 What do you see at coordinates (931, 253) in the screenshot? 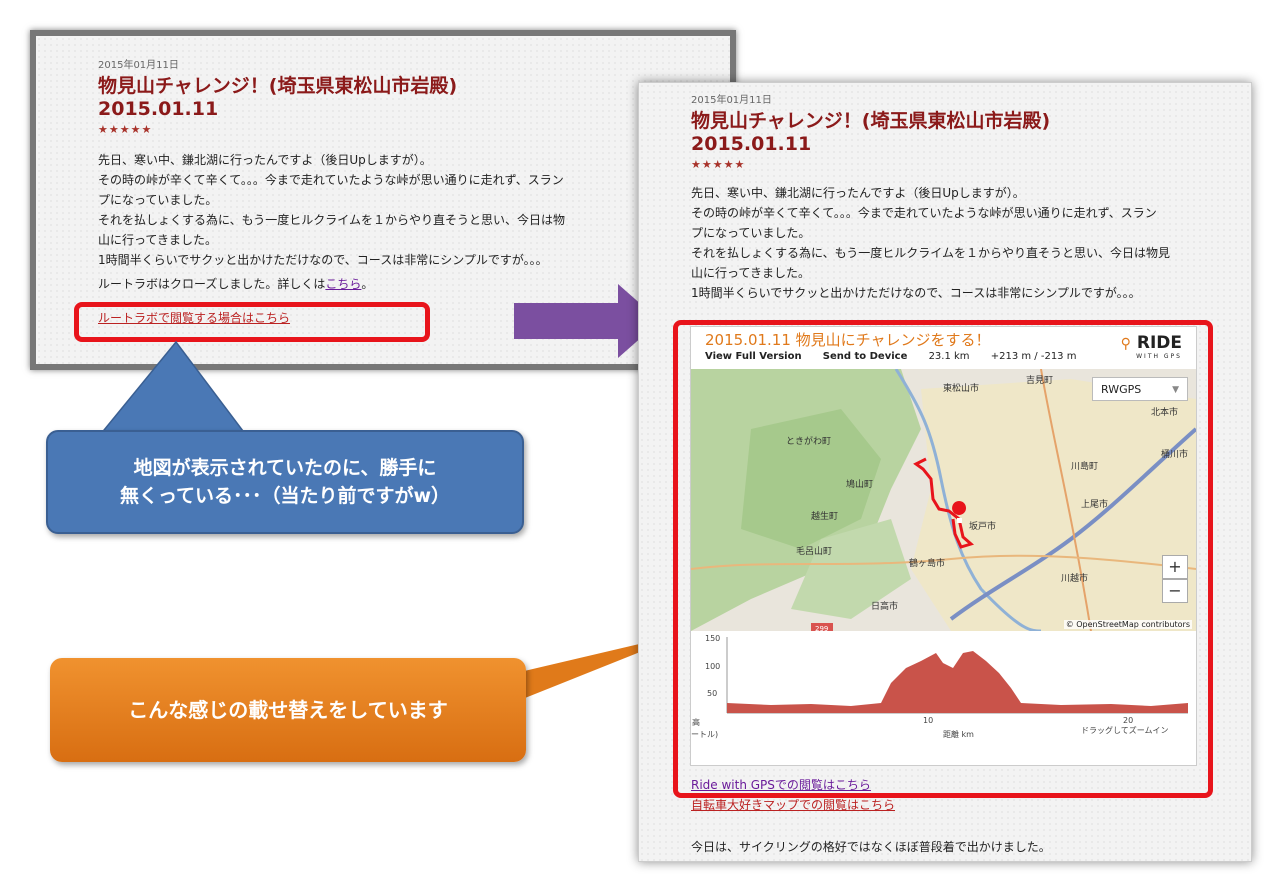
I see `paragraph-line: それを払しょくする為に、もう一度ヒルクライムを１からやり直そうと思い、今日は物見` at bounding box center [931, 253].